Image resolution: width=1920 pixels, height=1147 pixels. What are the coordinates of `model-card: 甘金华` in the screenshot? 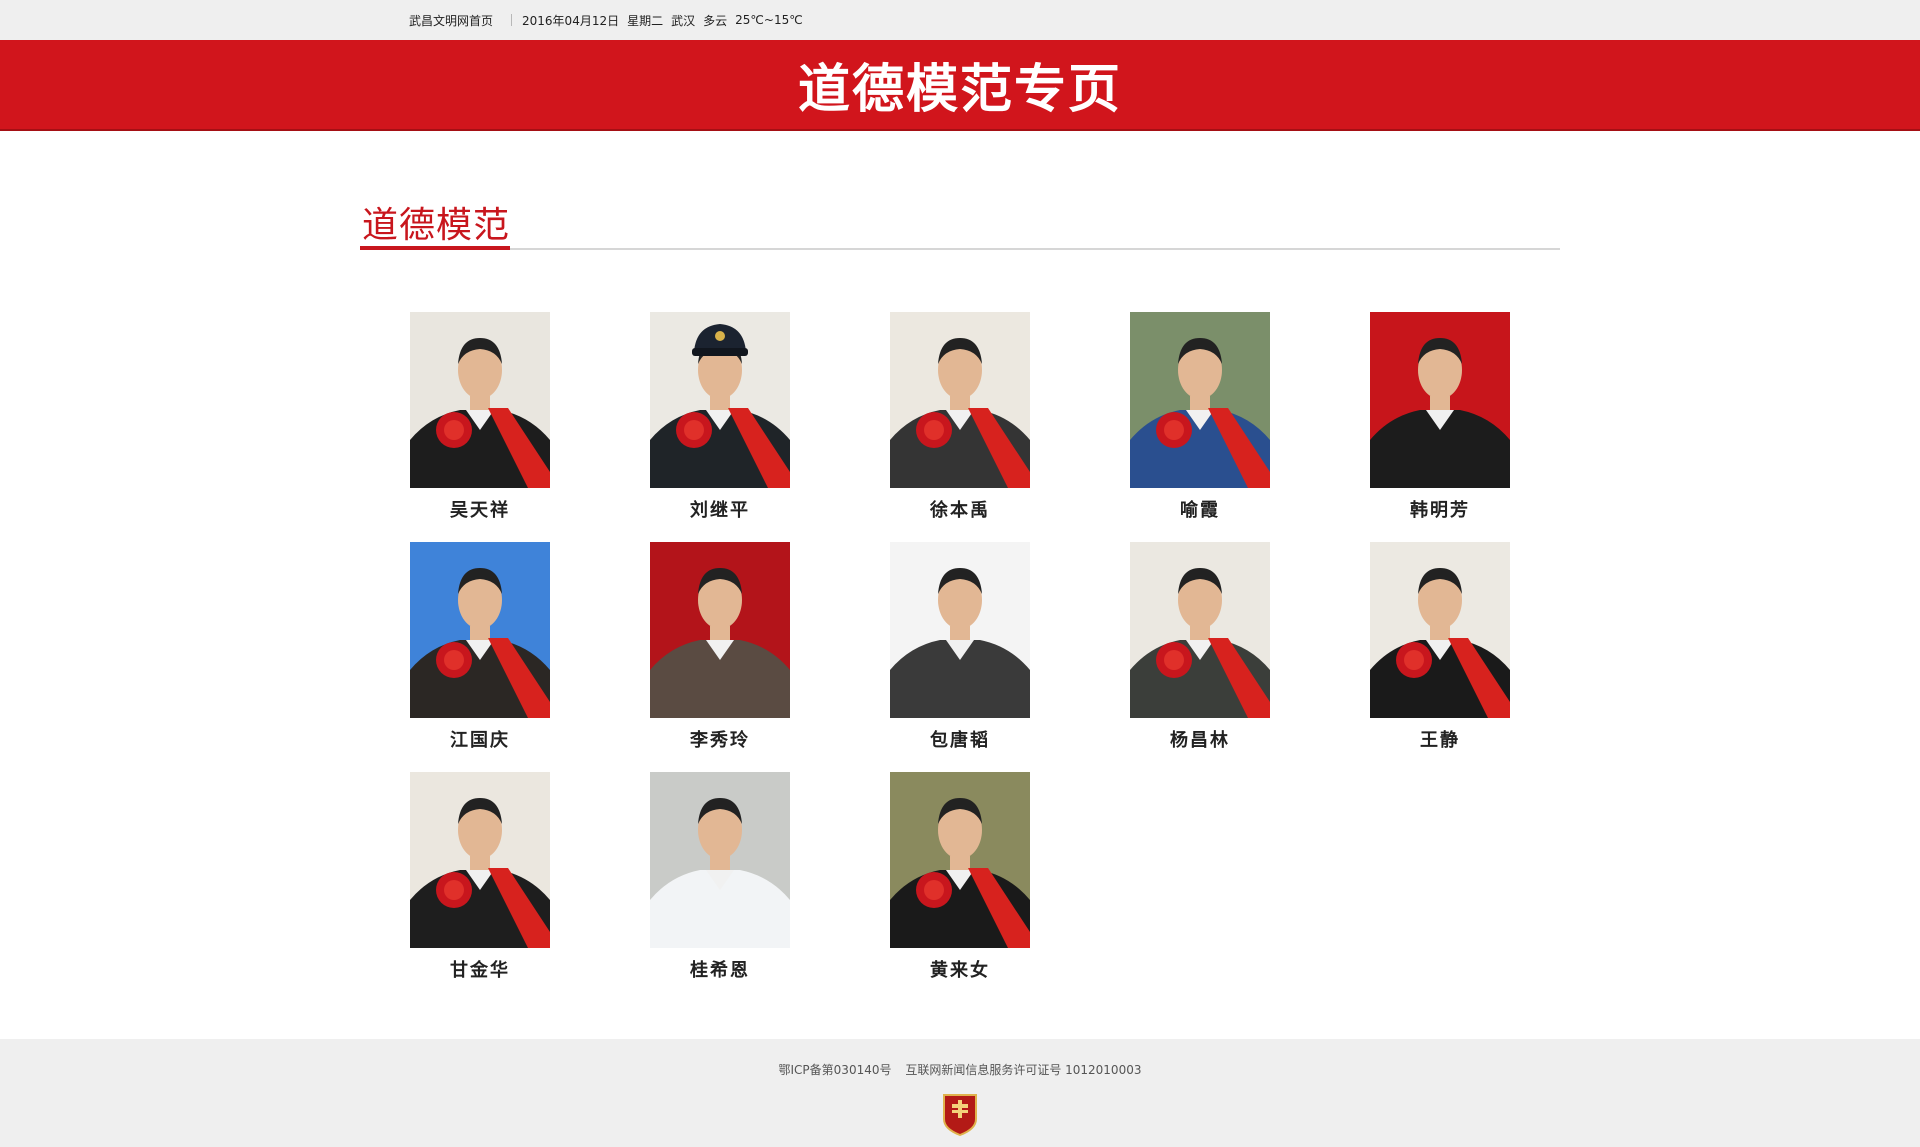 It's located at (480, 887).